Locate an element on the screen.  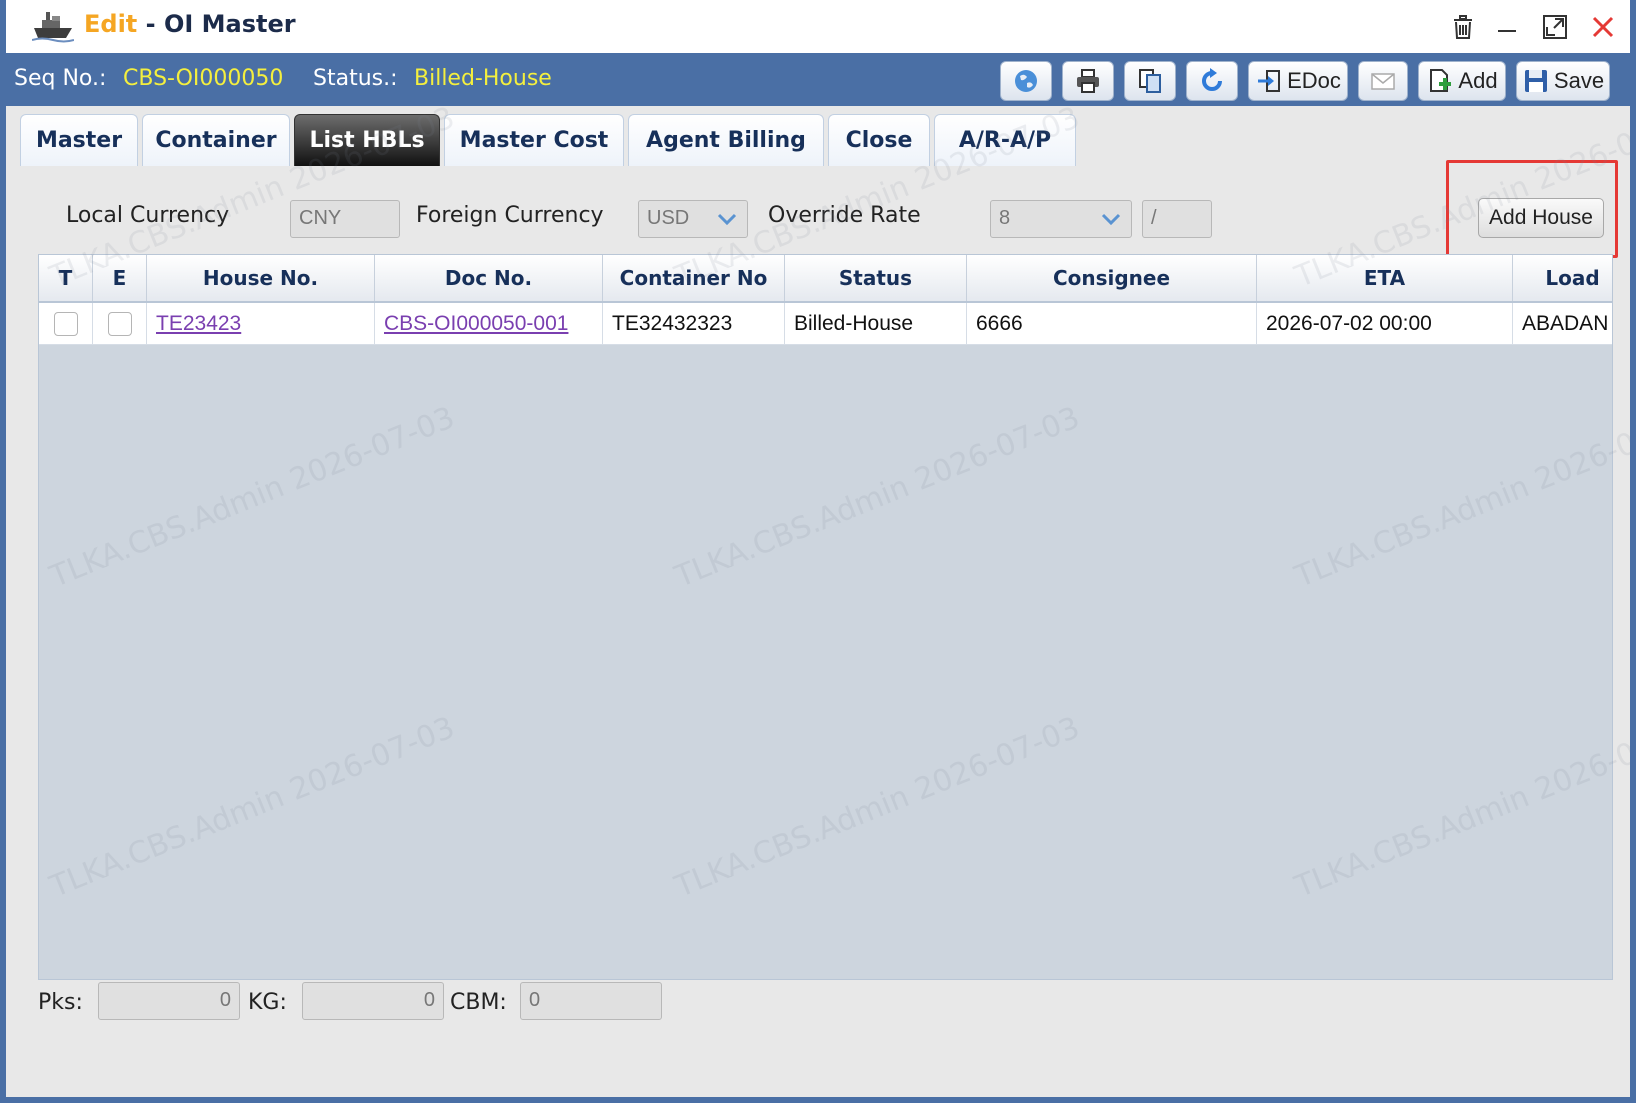
envelope-icon is located at coordinates (1383, 81).